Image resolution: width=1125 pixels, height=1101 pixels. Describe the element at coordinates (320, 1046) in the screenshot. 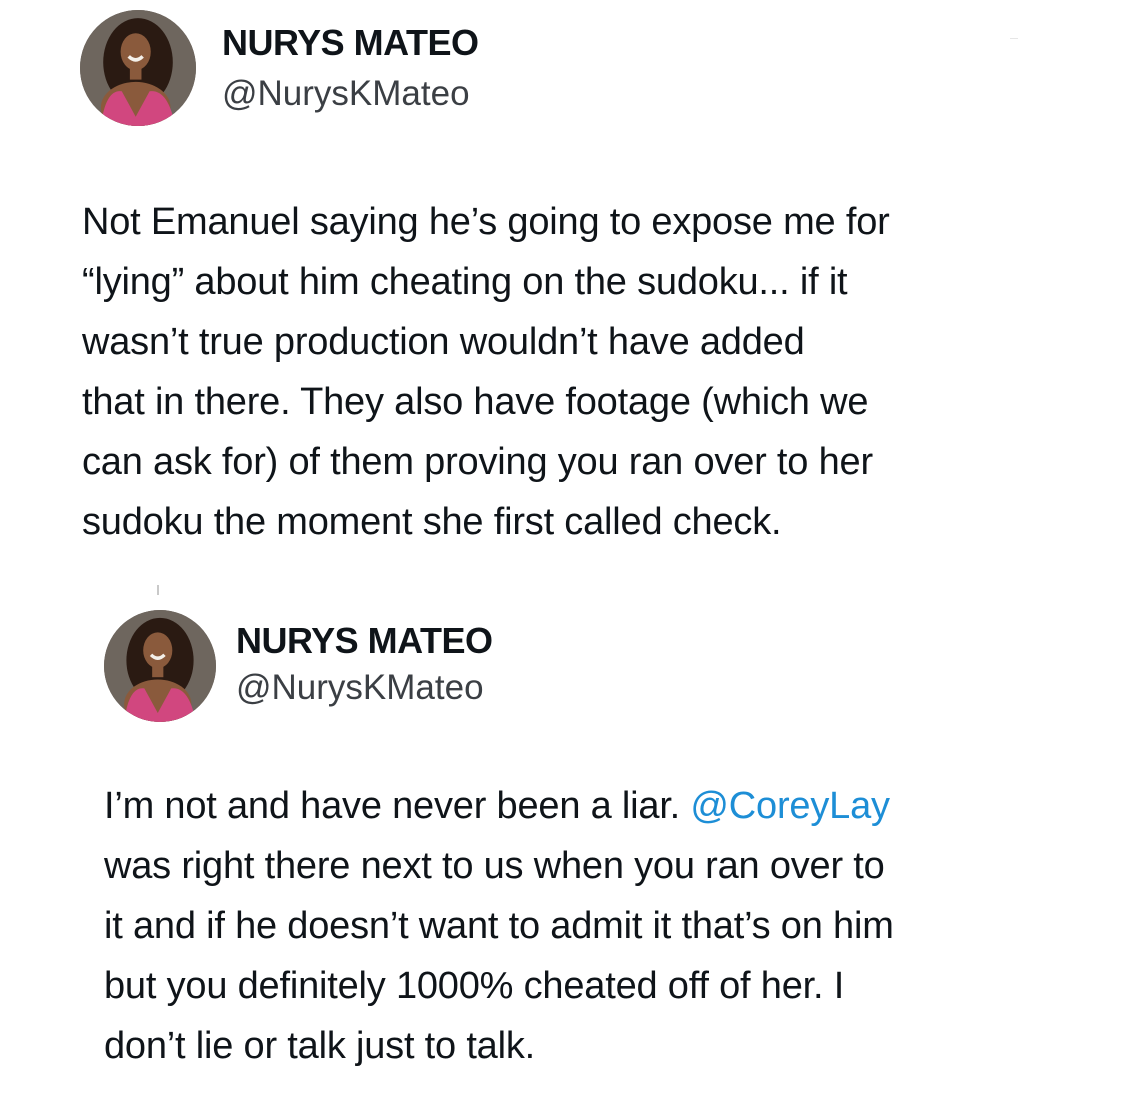

I see `tweet-line: don’t lie or talk just to talk.` at that location.